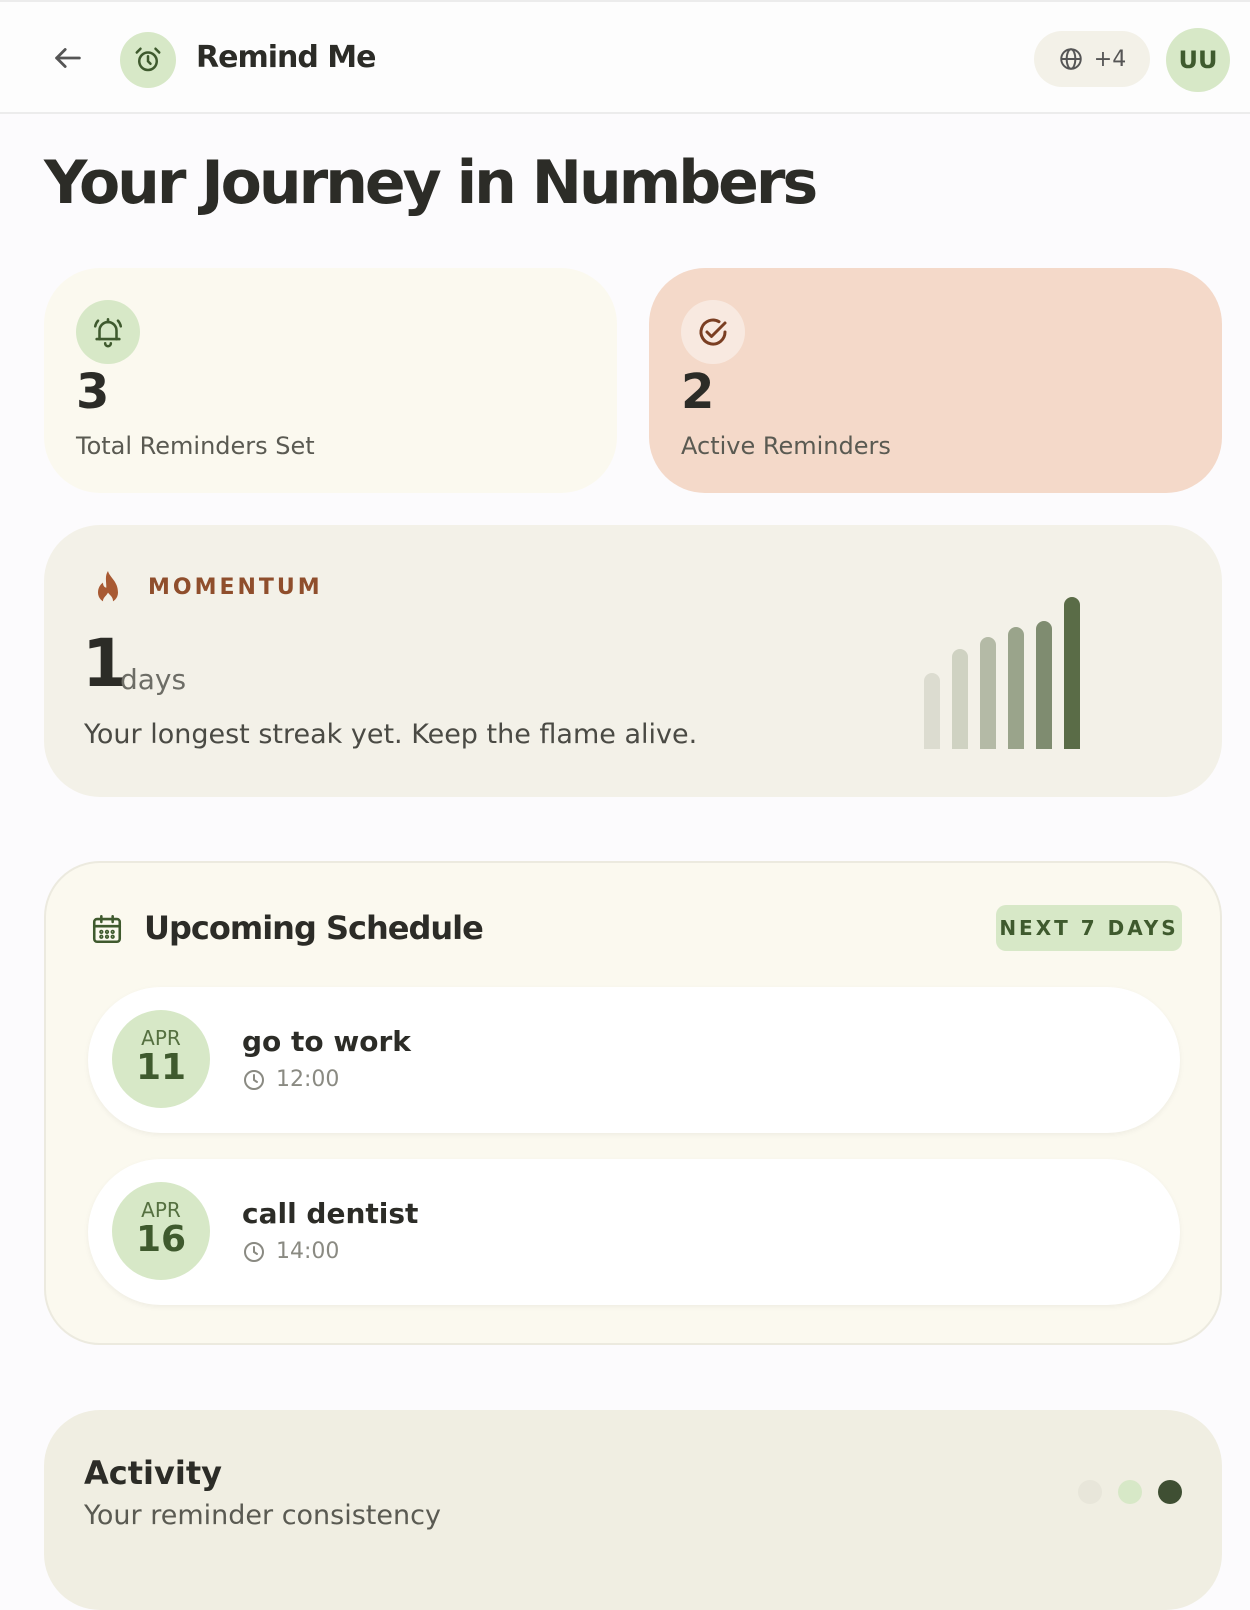 This screenshot has width=1250, height=1610. Describe the element at coordinates (786, 446) in the screenshot. I see `active-reminders-label: Active Reminders` at that location.